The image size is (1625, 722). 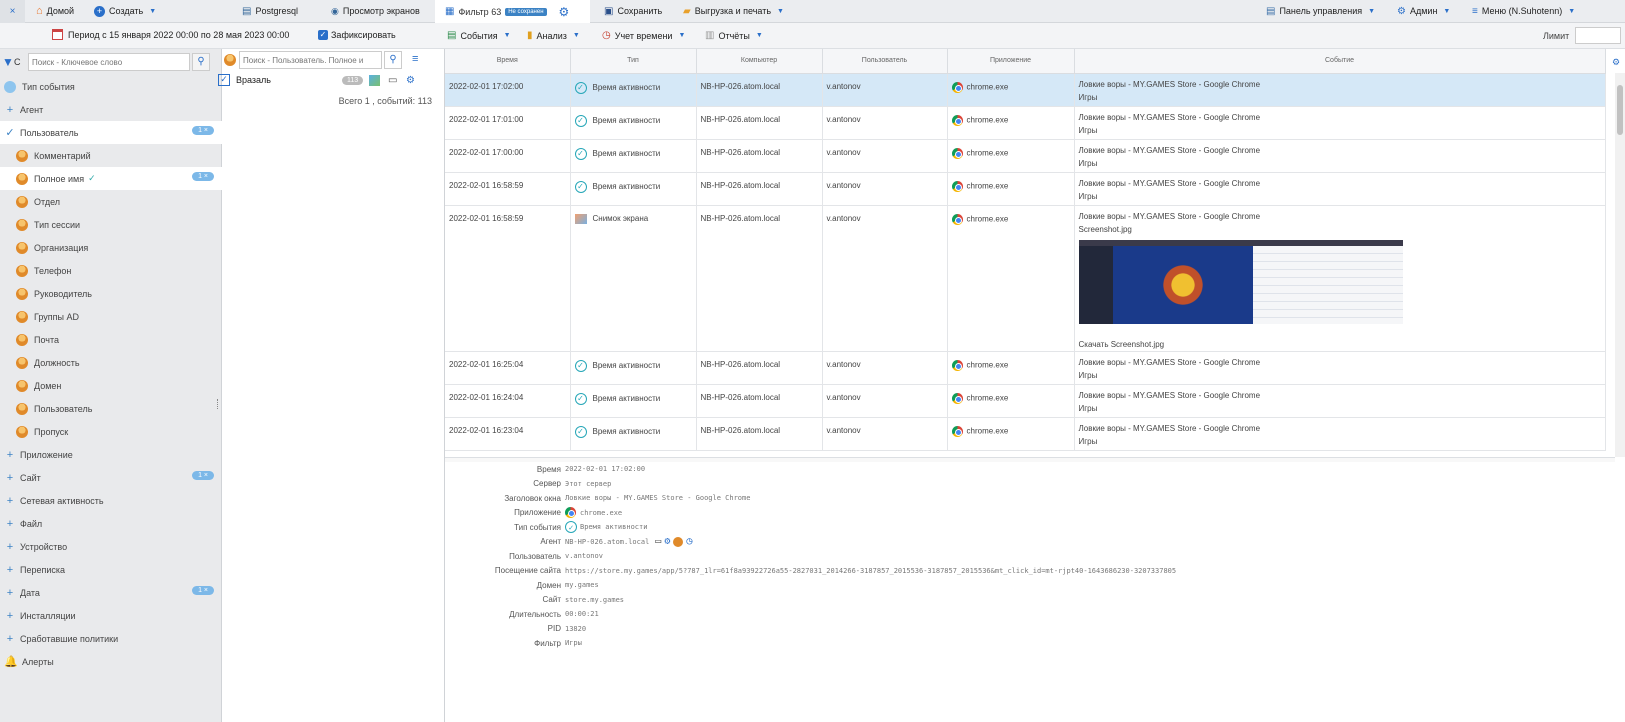 What do you see at coordinates (374, 80) in the screenshot?
I see `screenshot-icon` at bounding box center [374, 80].